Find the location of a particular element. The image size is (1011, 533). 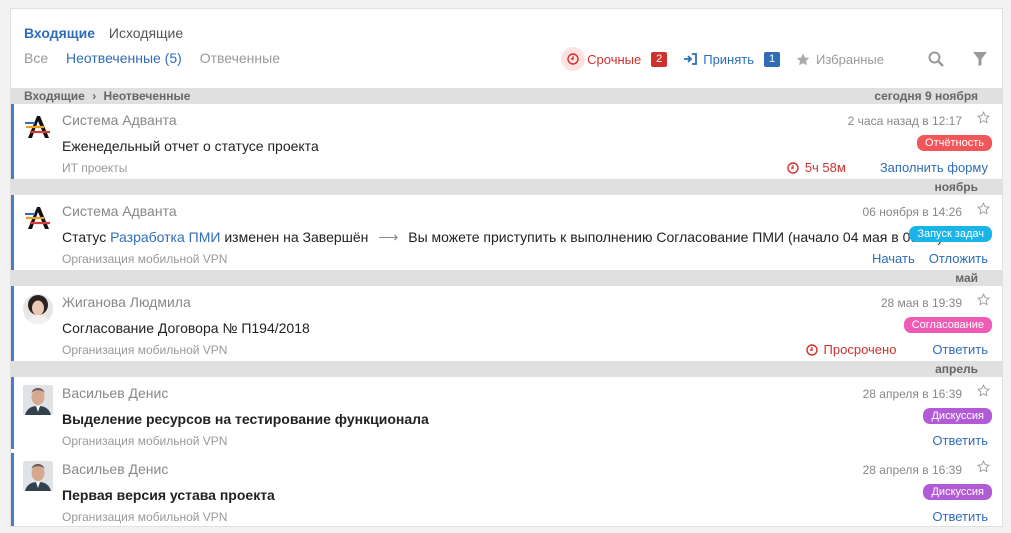

group-date: ноябрь is located at coordinates (956, 187).